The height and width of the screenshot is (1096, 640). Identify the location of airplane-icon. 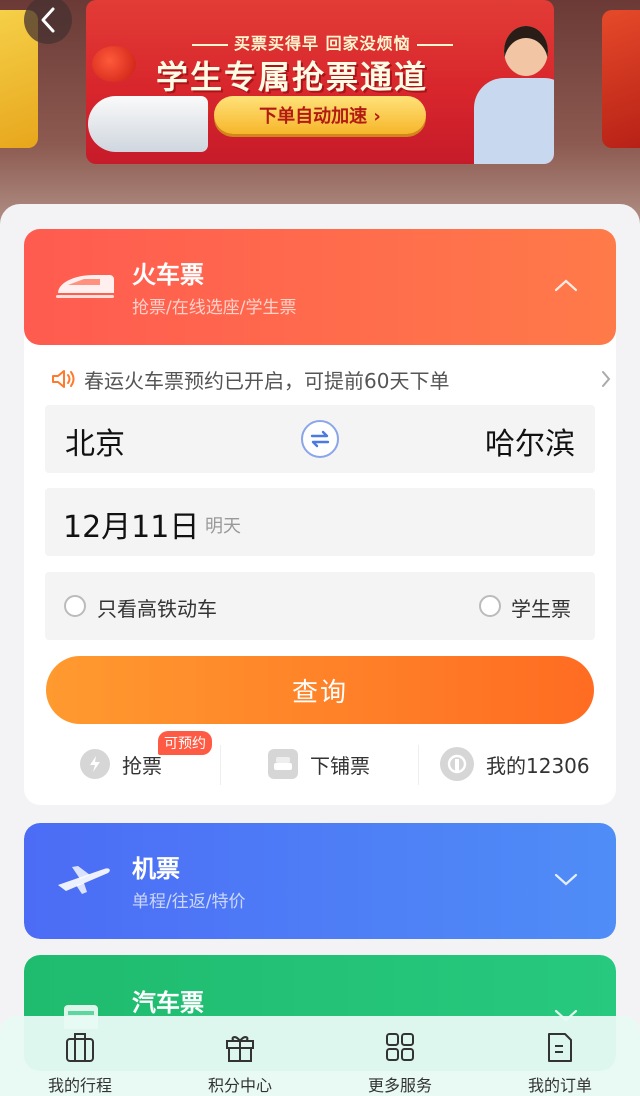
(84, 880).